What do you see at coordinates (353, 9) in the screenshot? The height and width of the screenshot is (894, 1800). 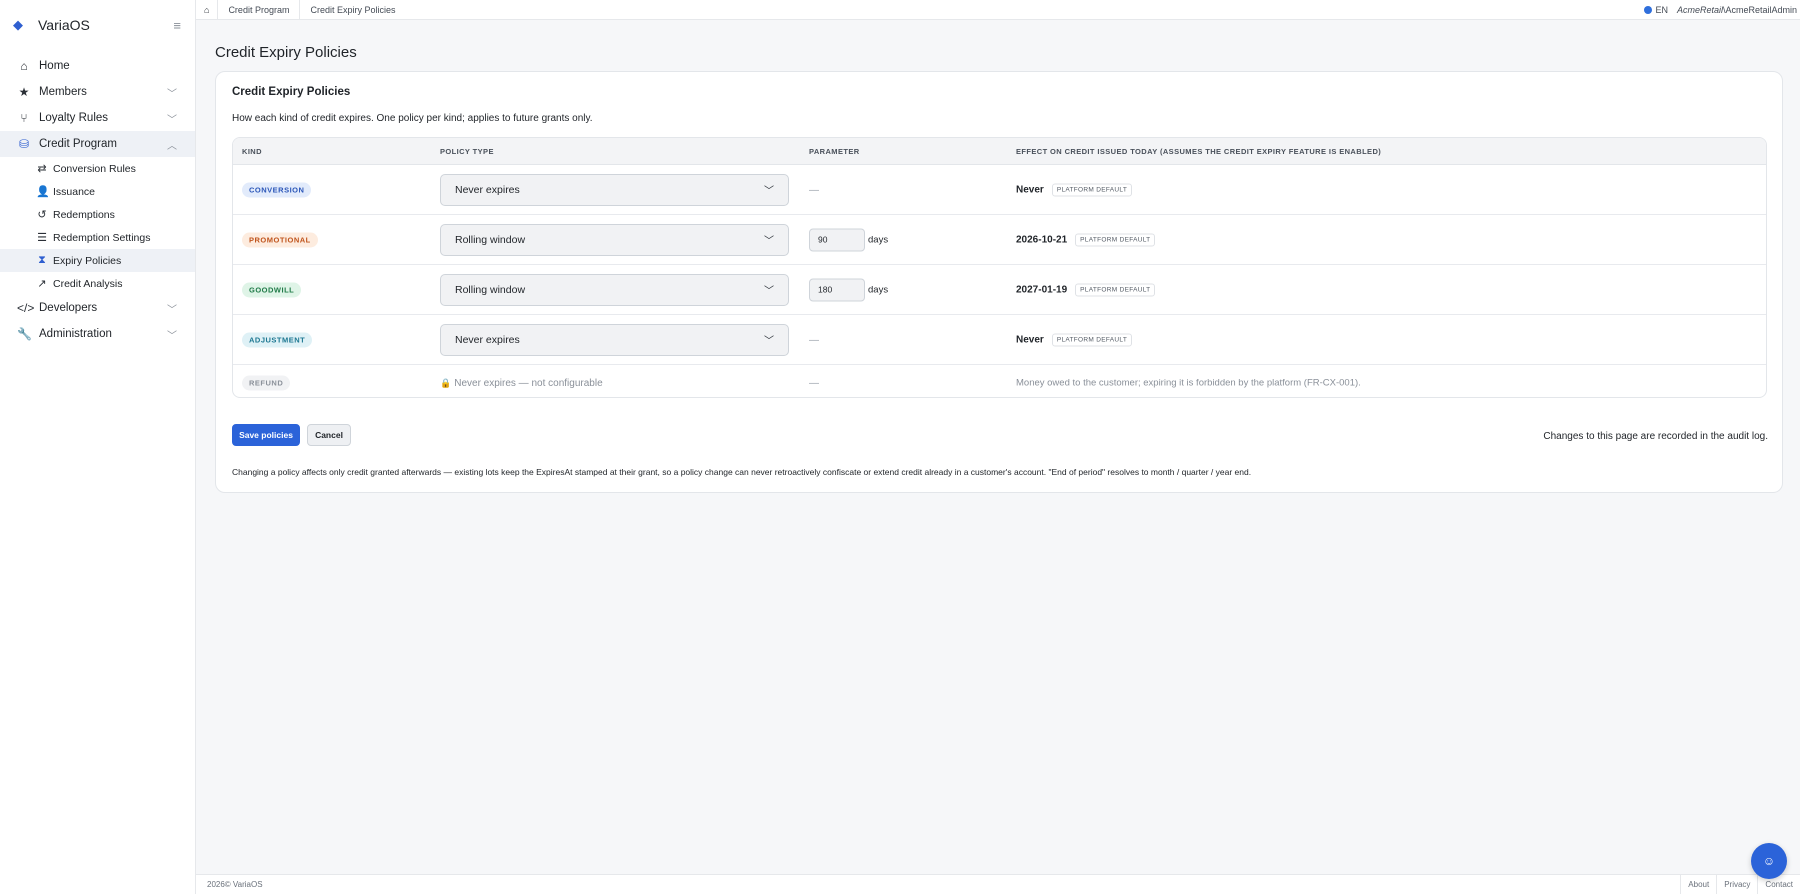 I see `breadcrumb-current: Credit Expiry Policies` at bounding box center [353, 9].